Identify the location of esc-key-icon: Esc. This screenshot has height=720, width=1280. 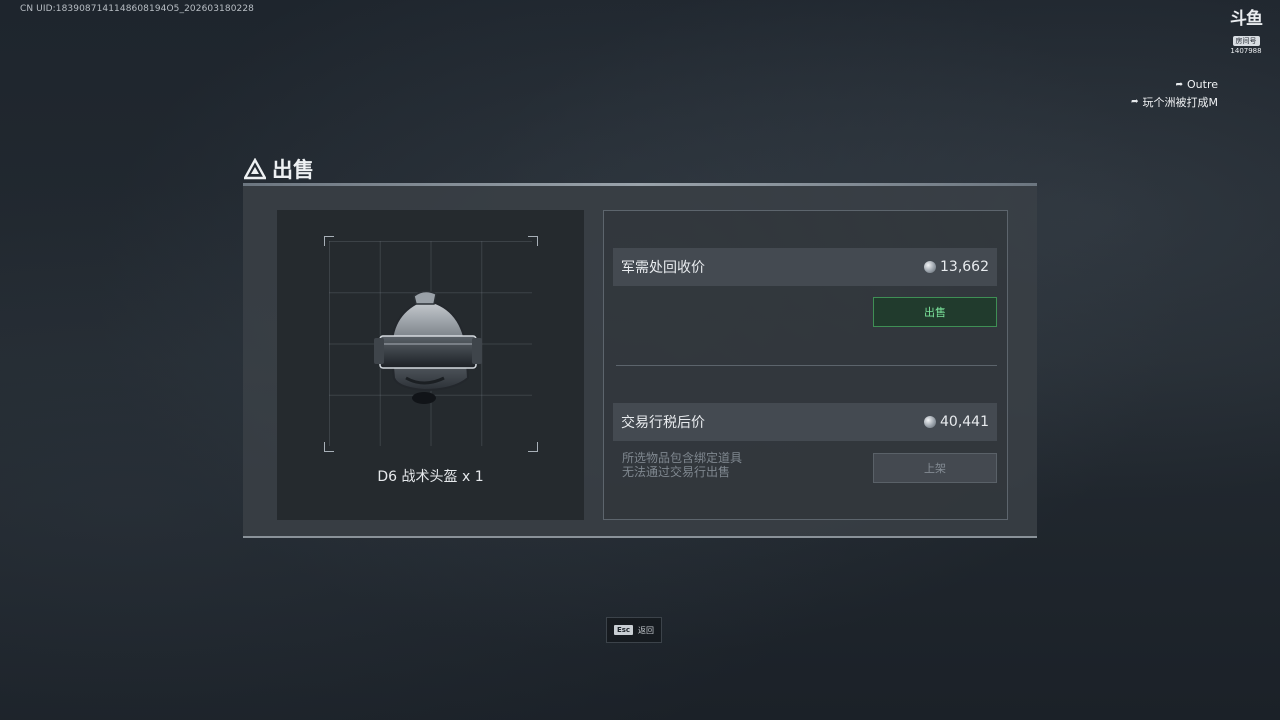
(623, 630).